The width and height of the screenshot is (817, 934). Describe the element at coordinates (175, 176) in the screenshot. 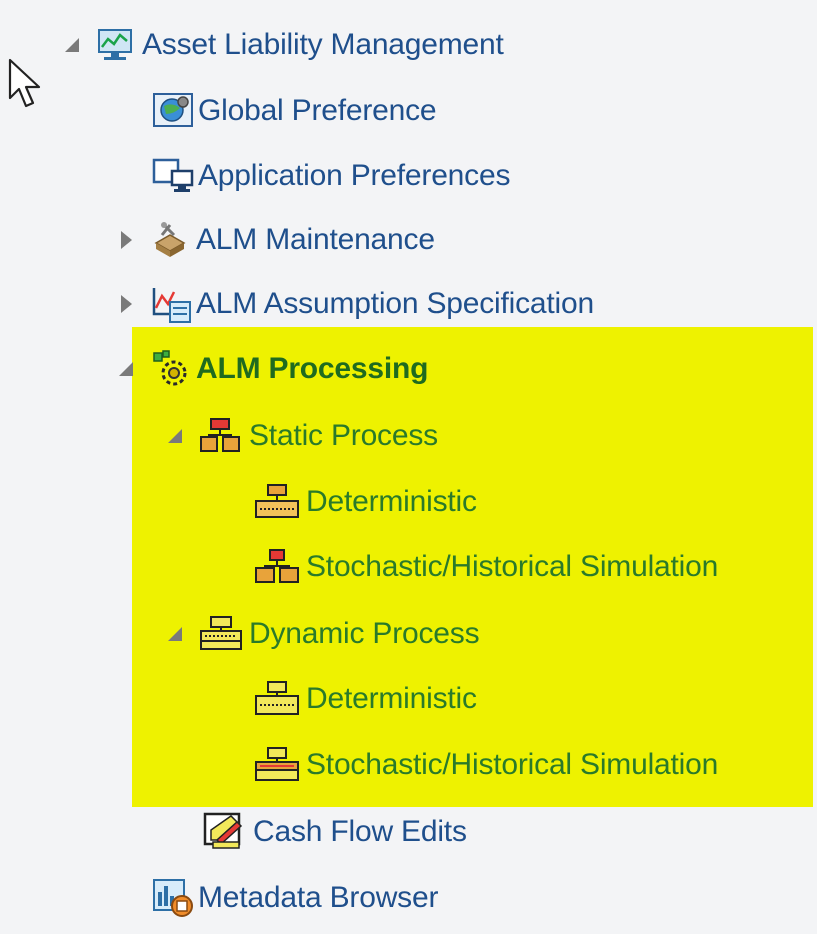

I see `application-preferences-icon` at that location.